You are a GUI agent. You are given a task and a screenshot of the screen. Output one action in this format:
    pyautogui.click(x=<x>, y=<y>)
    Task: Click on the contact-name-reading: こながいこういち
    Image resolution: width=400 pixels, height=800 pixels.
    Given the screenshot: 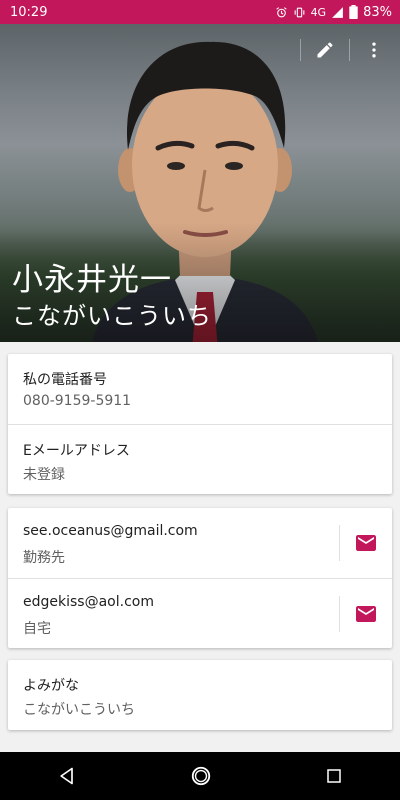 What is the action you would take?
    pyautogui.click(x=112, y=316)
    